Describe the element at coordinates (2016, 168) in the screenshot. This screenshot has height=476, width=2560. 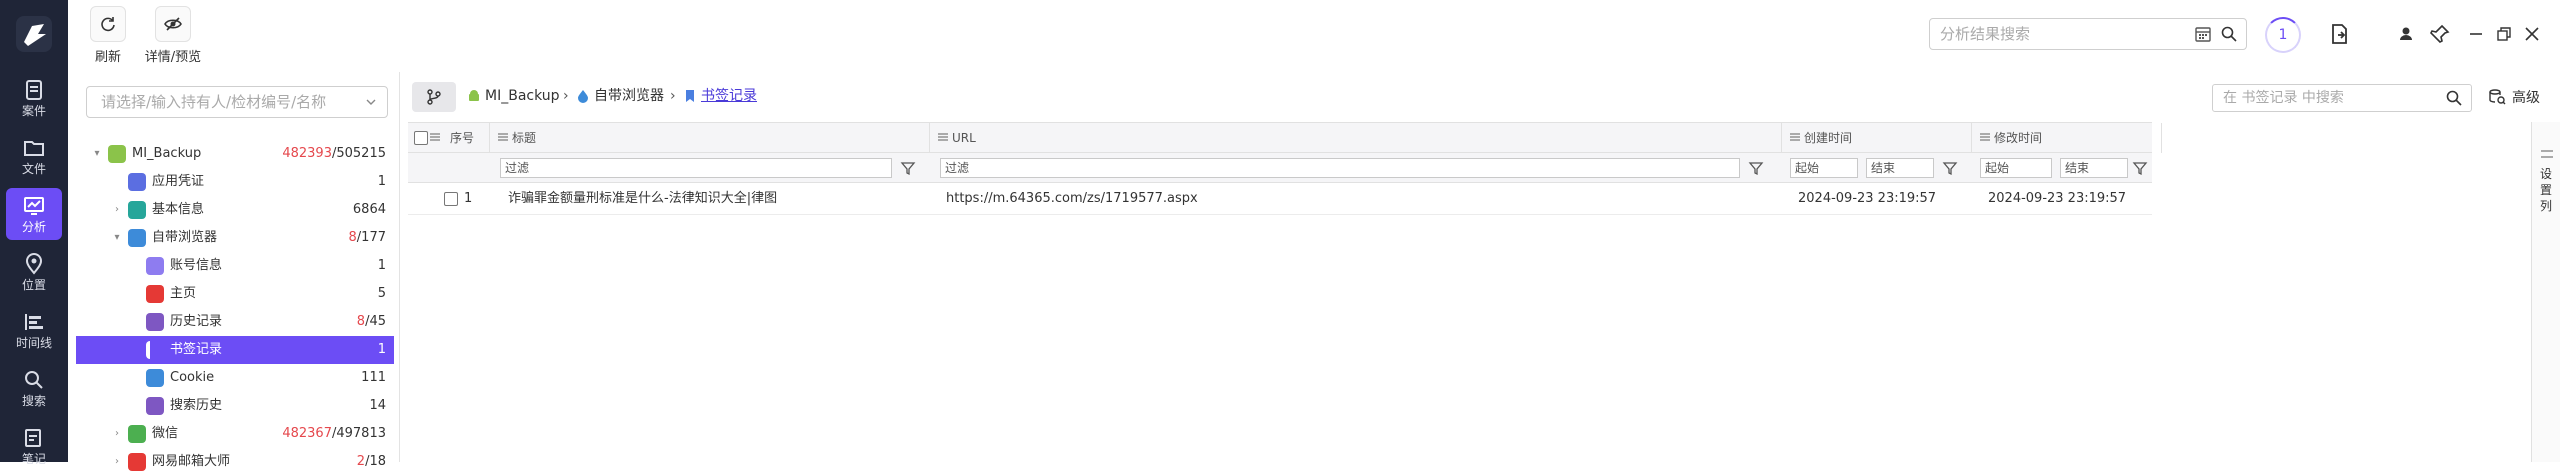
I see `modified-start-input: 起始` at that location.